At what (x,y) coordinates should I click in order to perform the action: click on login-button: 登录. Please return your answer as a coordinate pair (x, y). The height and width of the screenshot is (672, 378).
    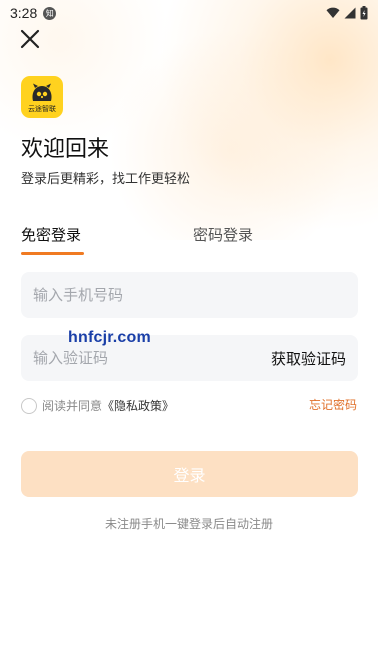
    Looking at the image, I should click on (189, 474).